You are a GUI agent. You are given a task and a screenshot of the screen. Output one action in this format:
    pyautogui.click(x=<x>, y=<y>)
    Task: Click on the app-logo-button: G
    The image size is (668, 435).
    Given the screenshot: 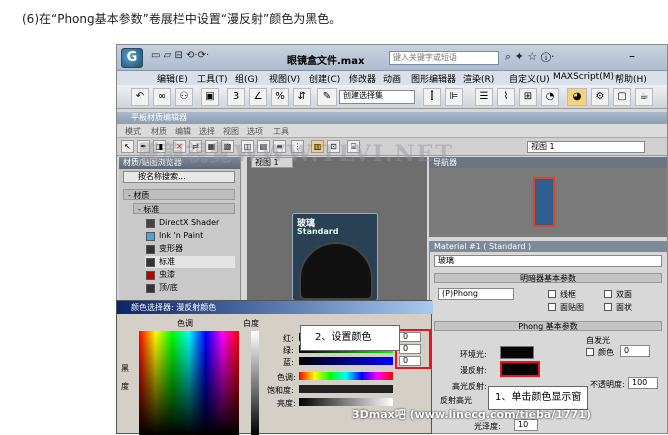 What is the action you would take?
    pyautogui.click(x=132, y=58)
    